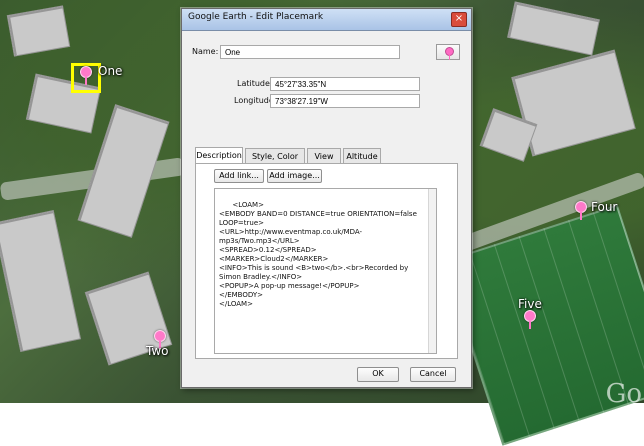 The height and width of the screenshot is (446, 644). What do you see at coordinates (326, 20) in the screenshot?
I see `dialog-titlebar: Google Earth - Edit Placemark ×` at bounding box center [326, 20].